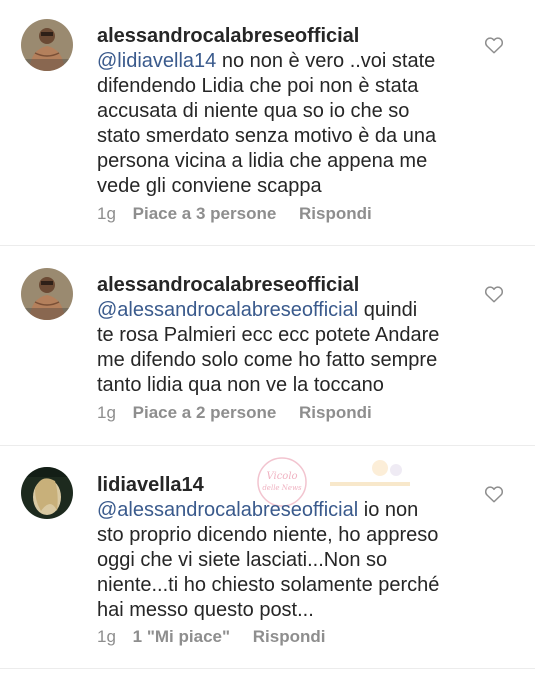  What do you see at coordinates (156, 61) in the screenshot?
I see `mention-link: @lidiavella14` at bounding box center [156, 61].